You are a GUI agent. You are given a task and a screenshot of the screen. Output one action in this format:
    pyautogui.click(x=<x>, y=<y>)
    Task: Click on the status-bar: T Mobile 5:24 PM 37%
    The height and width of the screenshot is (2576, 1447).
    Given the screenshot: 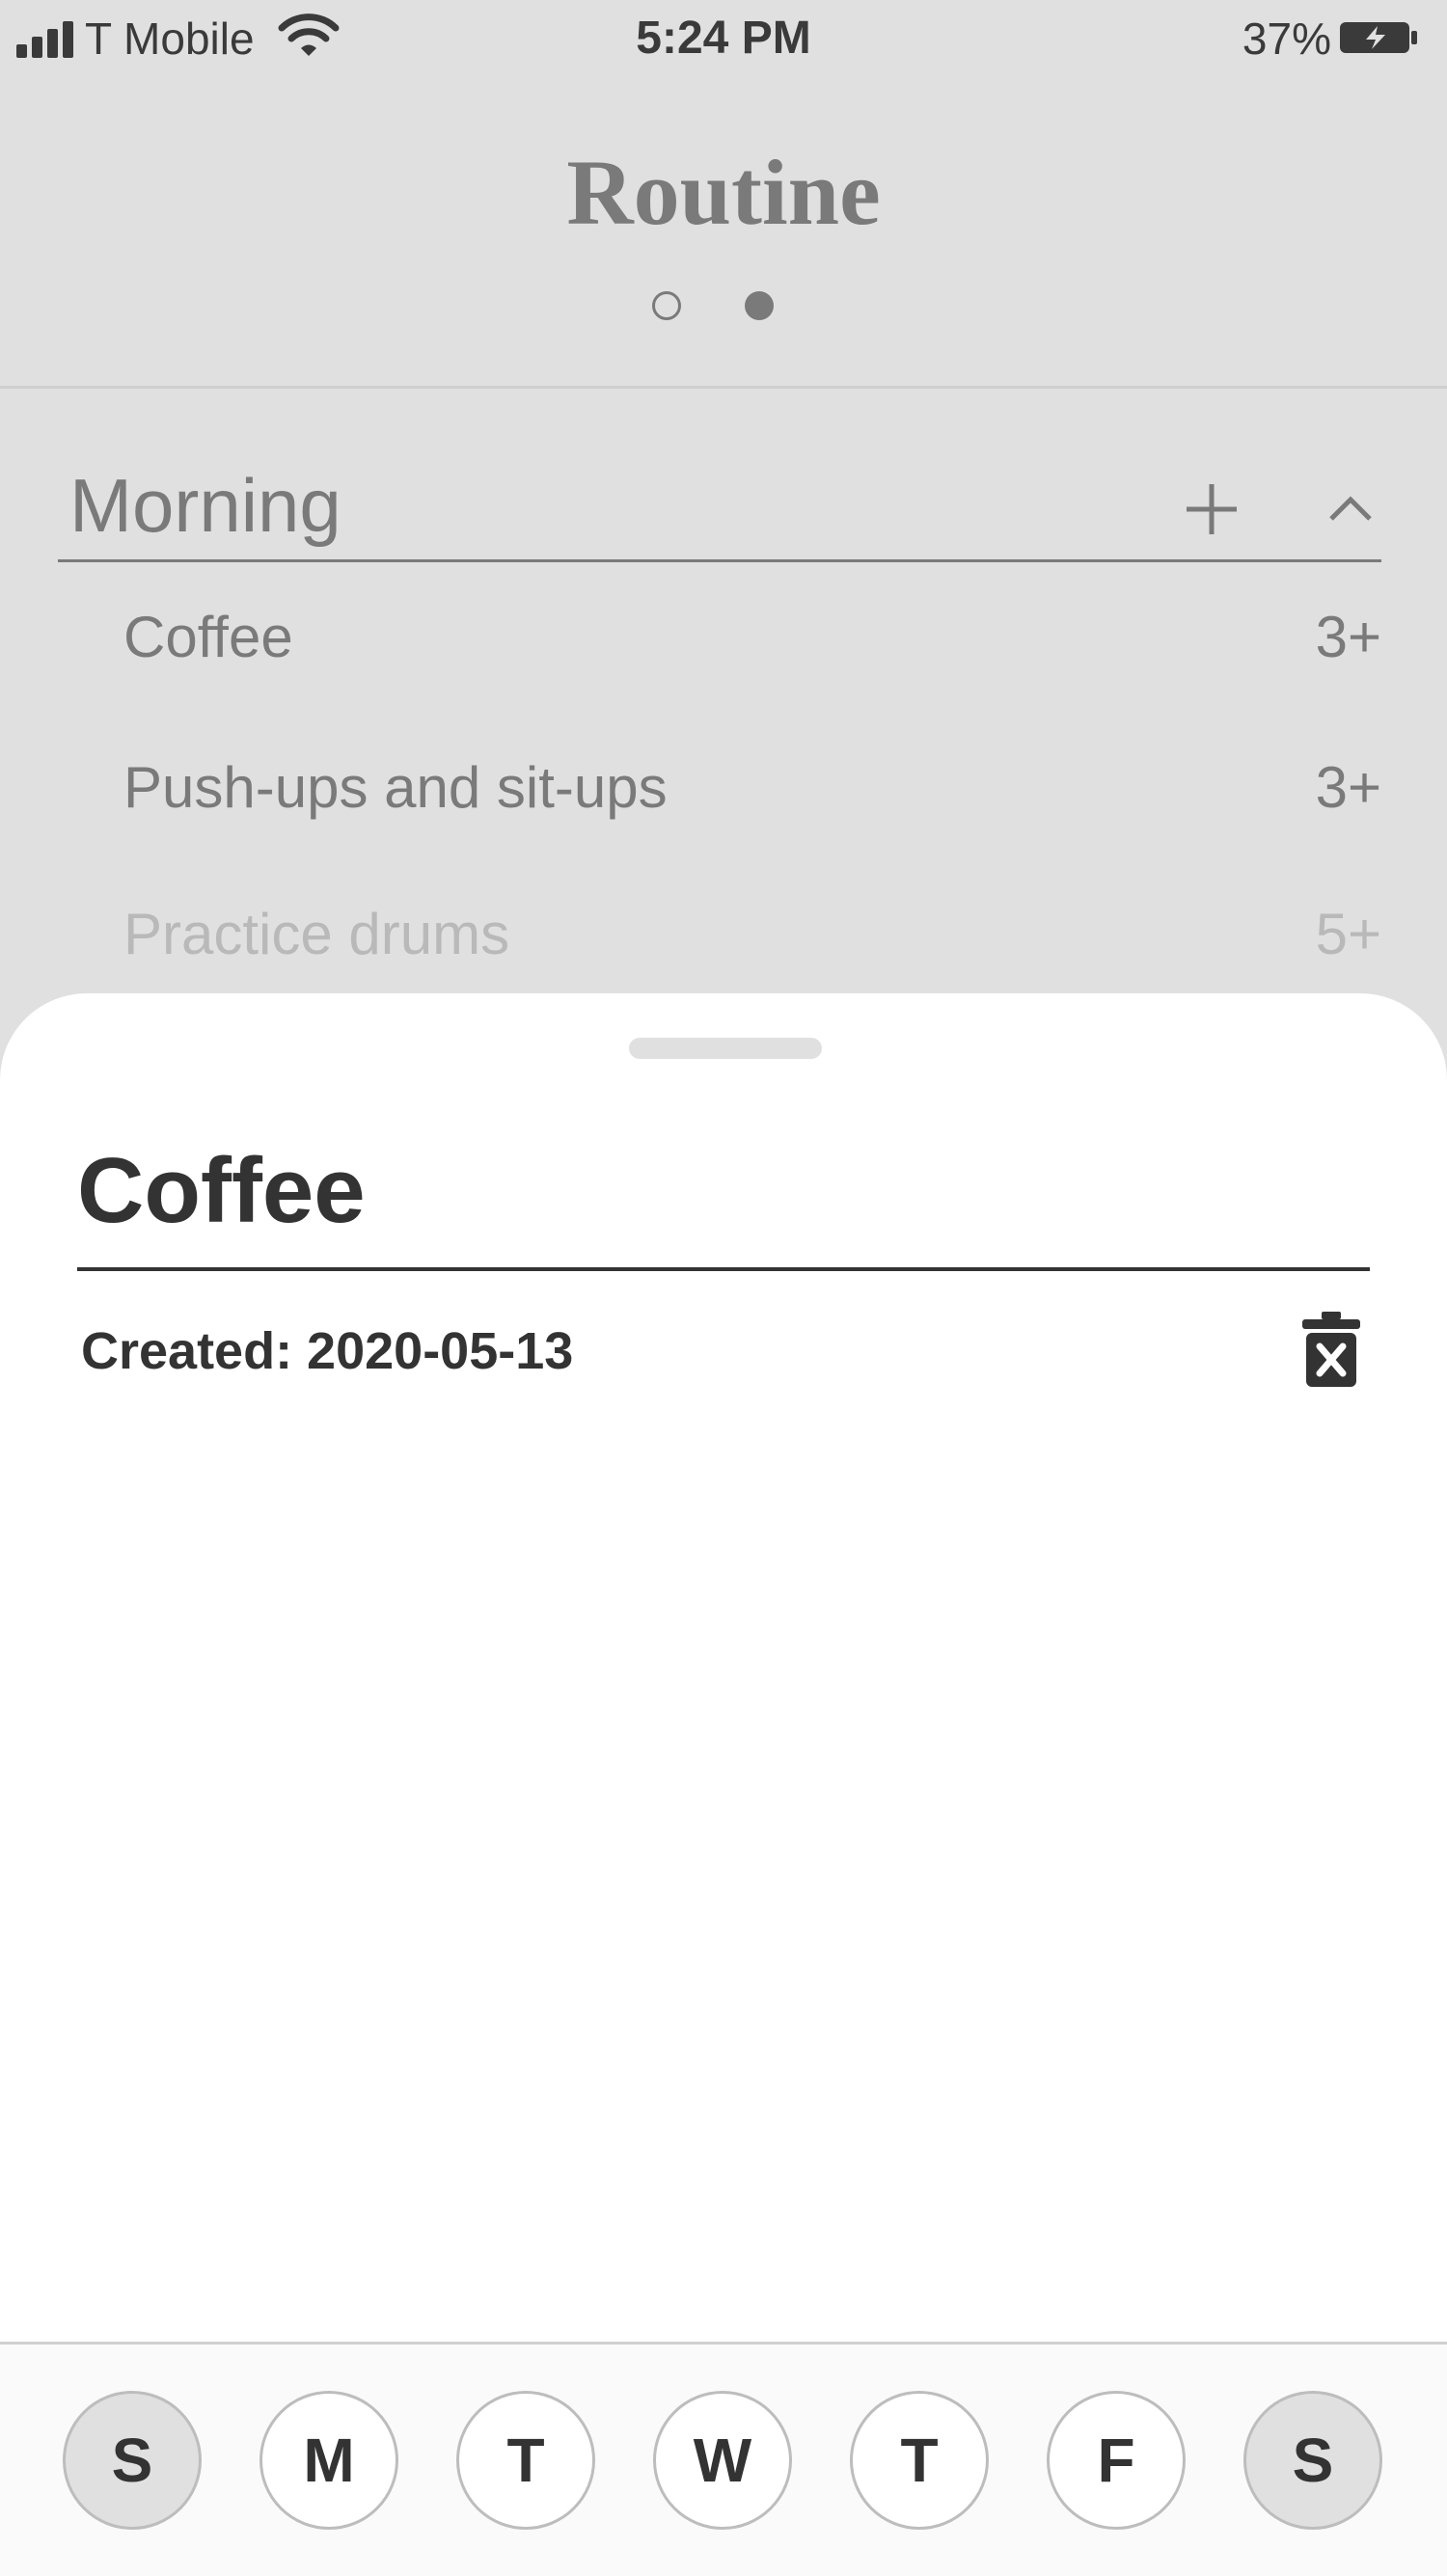 What is the action you would take?
    pyautogui.click(x=723, y=38)
    